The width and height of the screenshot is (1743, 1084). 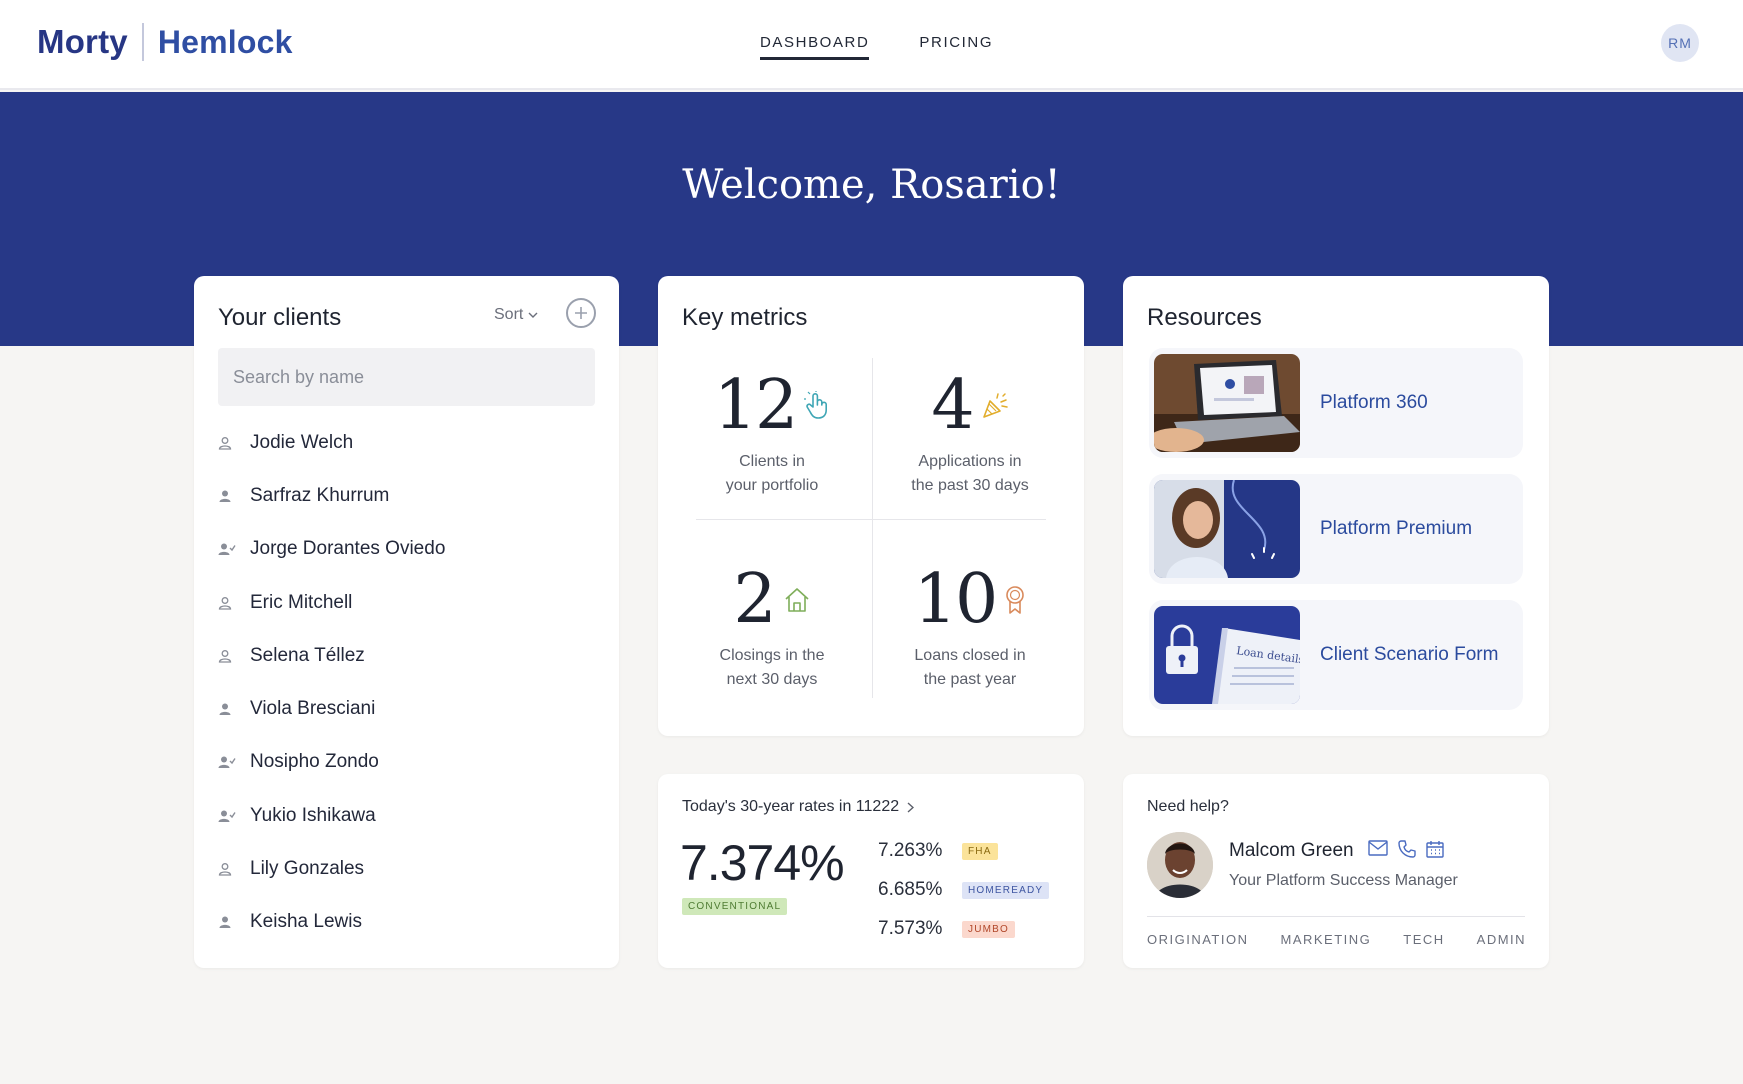 I want to click on conventional-rate: 7.374%, so click(x=762, y=863).